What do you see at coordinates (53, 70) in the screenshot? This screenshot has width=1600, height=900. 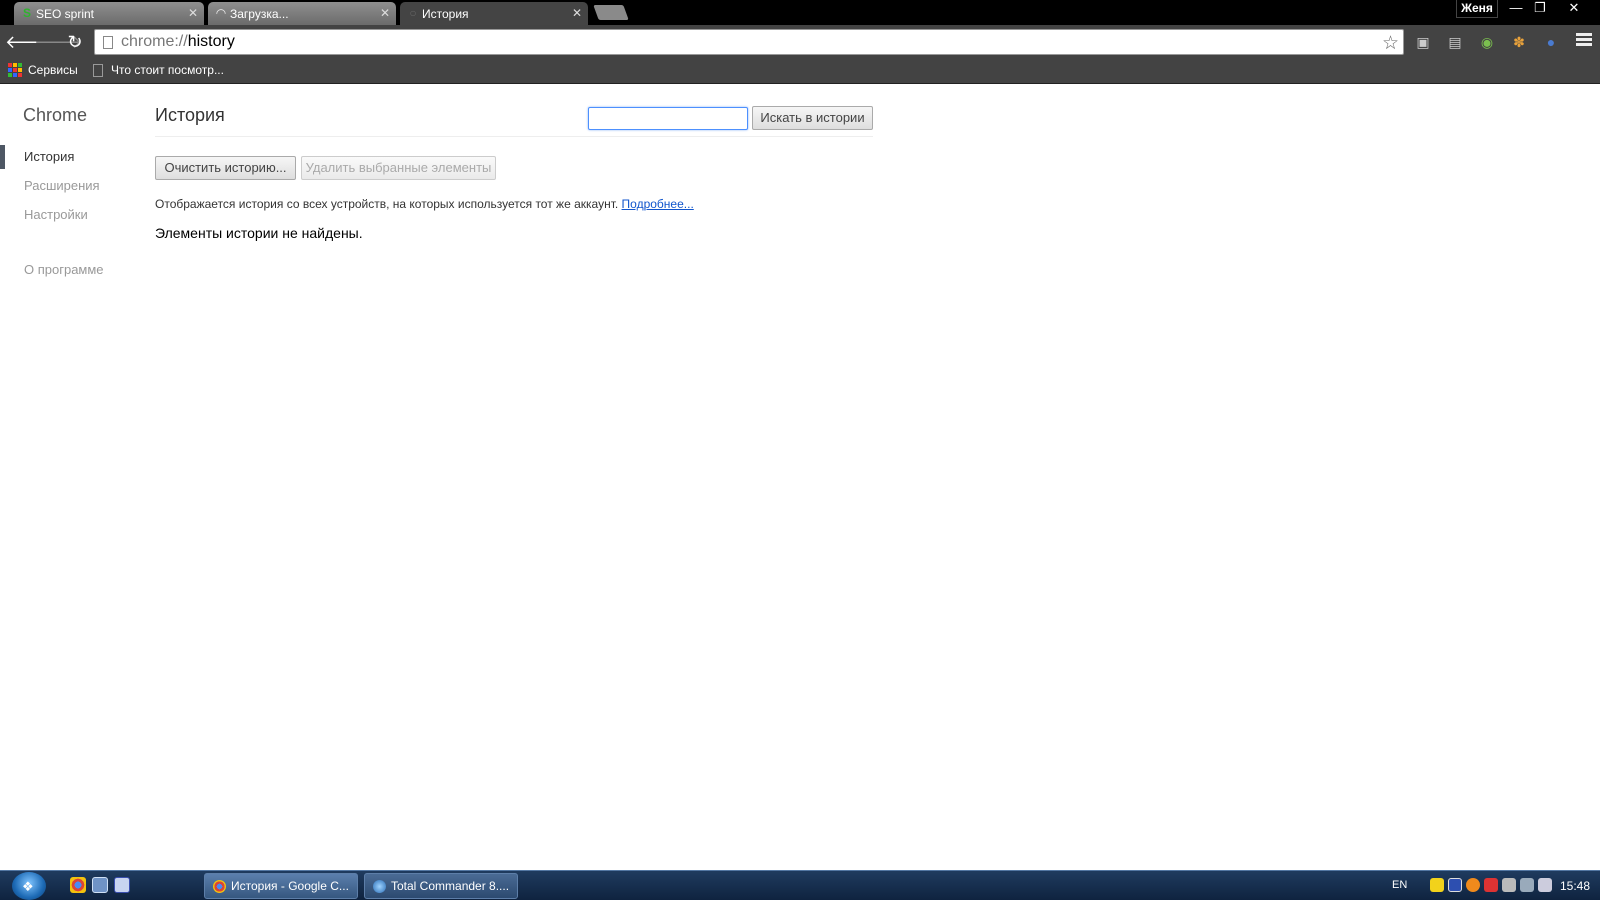 I see `bookmark-label: Сервисы` at bounding box center [53, 70].